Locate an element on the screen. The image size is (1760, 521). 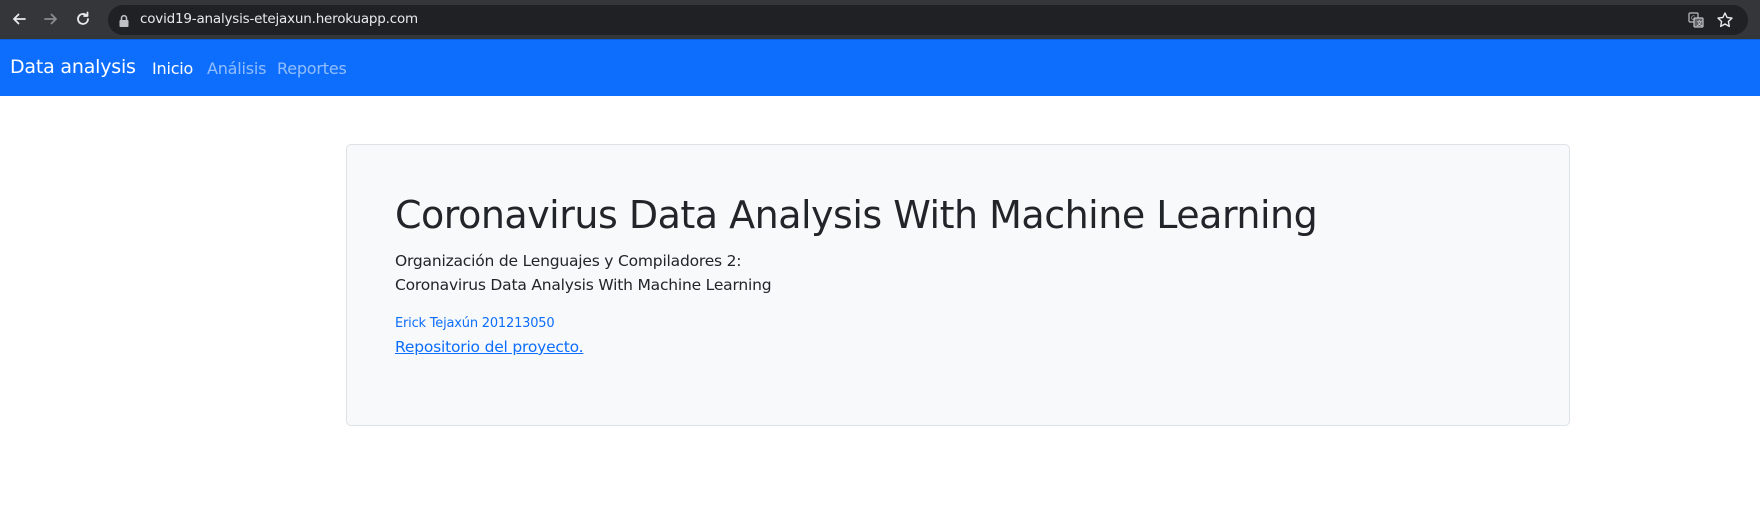
nav-link-analisis: Análisis is located at coordinates (237, 68).